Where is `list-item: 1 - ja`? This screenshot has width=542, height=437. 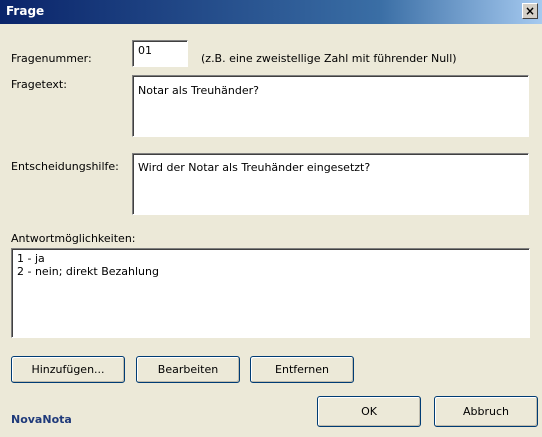
list-item: 1 - ja is located at coordinates (270, 258).